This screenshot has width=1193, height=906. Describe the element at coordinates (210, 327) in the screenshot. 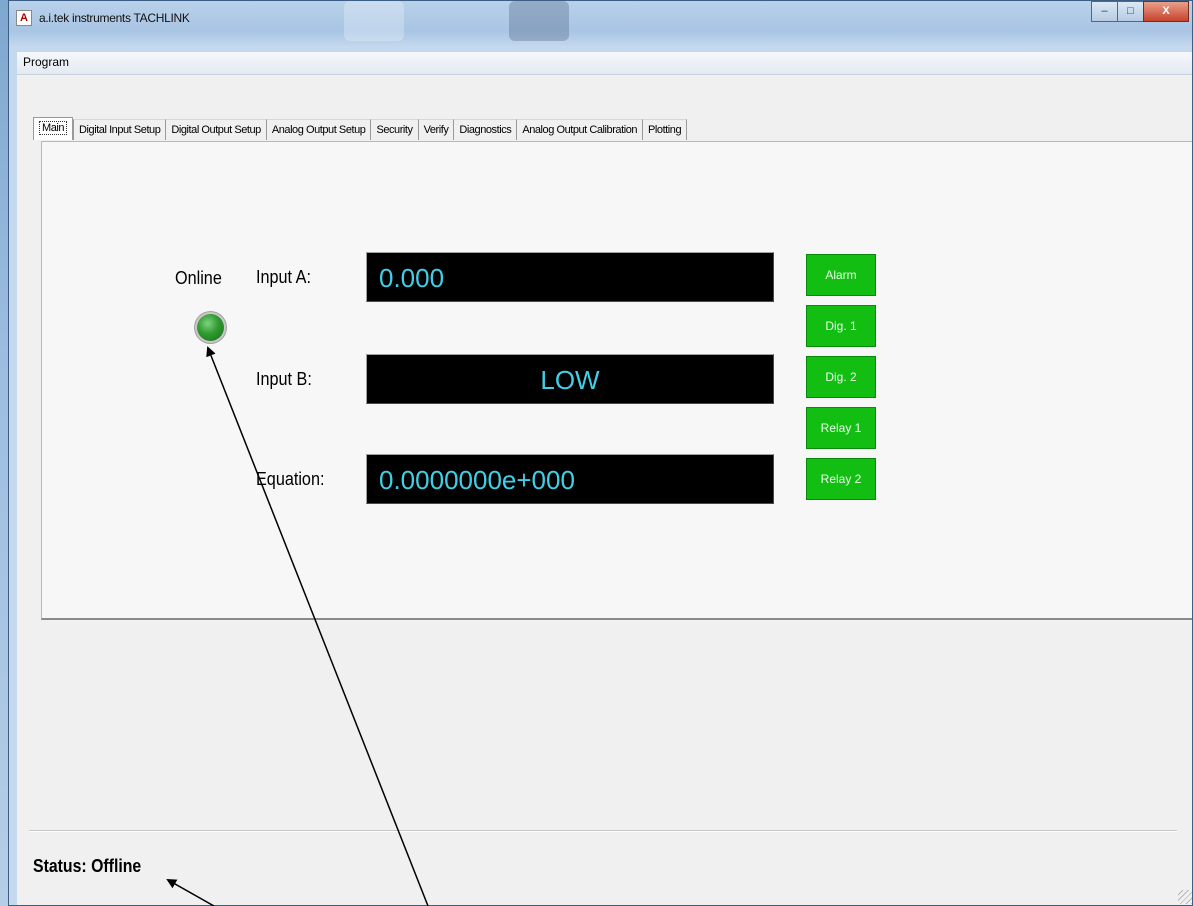

I see `online-indicator-led` at that location.